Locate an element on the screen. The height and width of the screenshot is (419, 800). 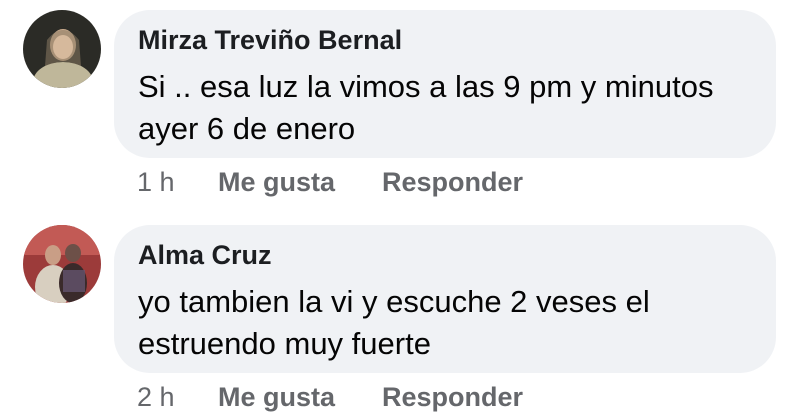
comment-time: 1 h is located at coordinates (156, 182).